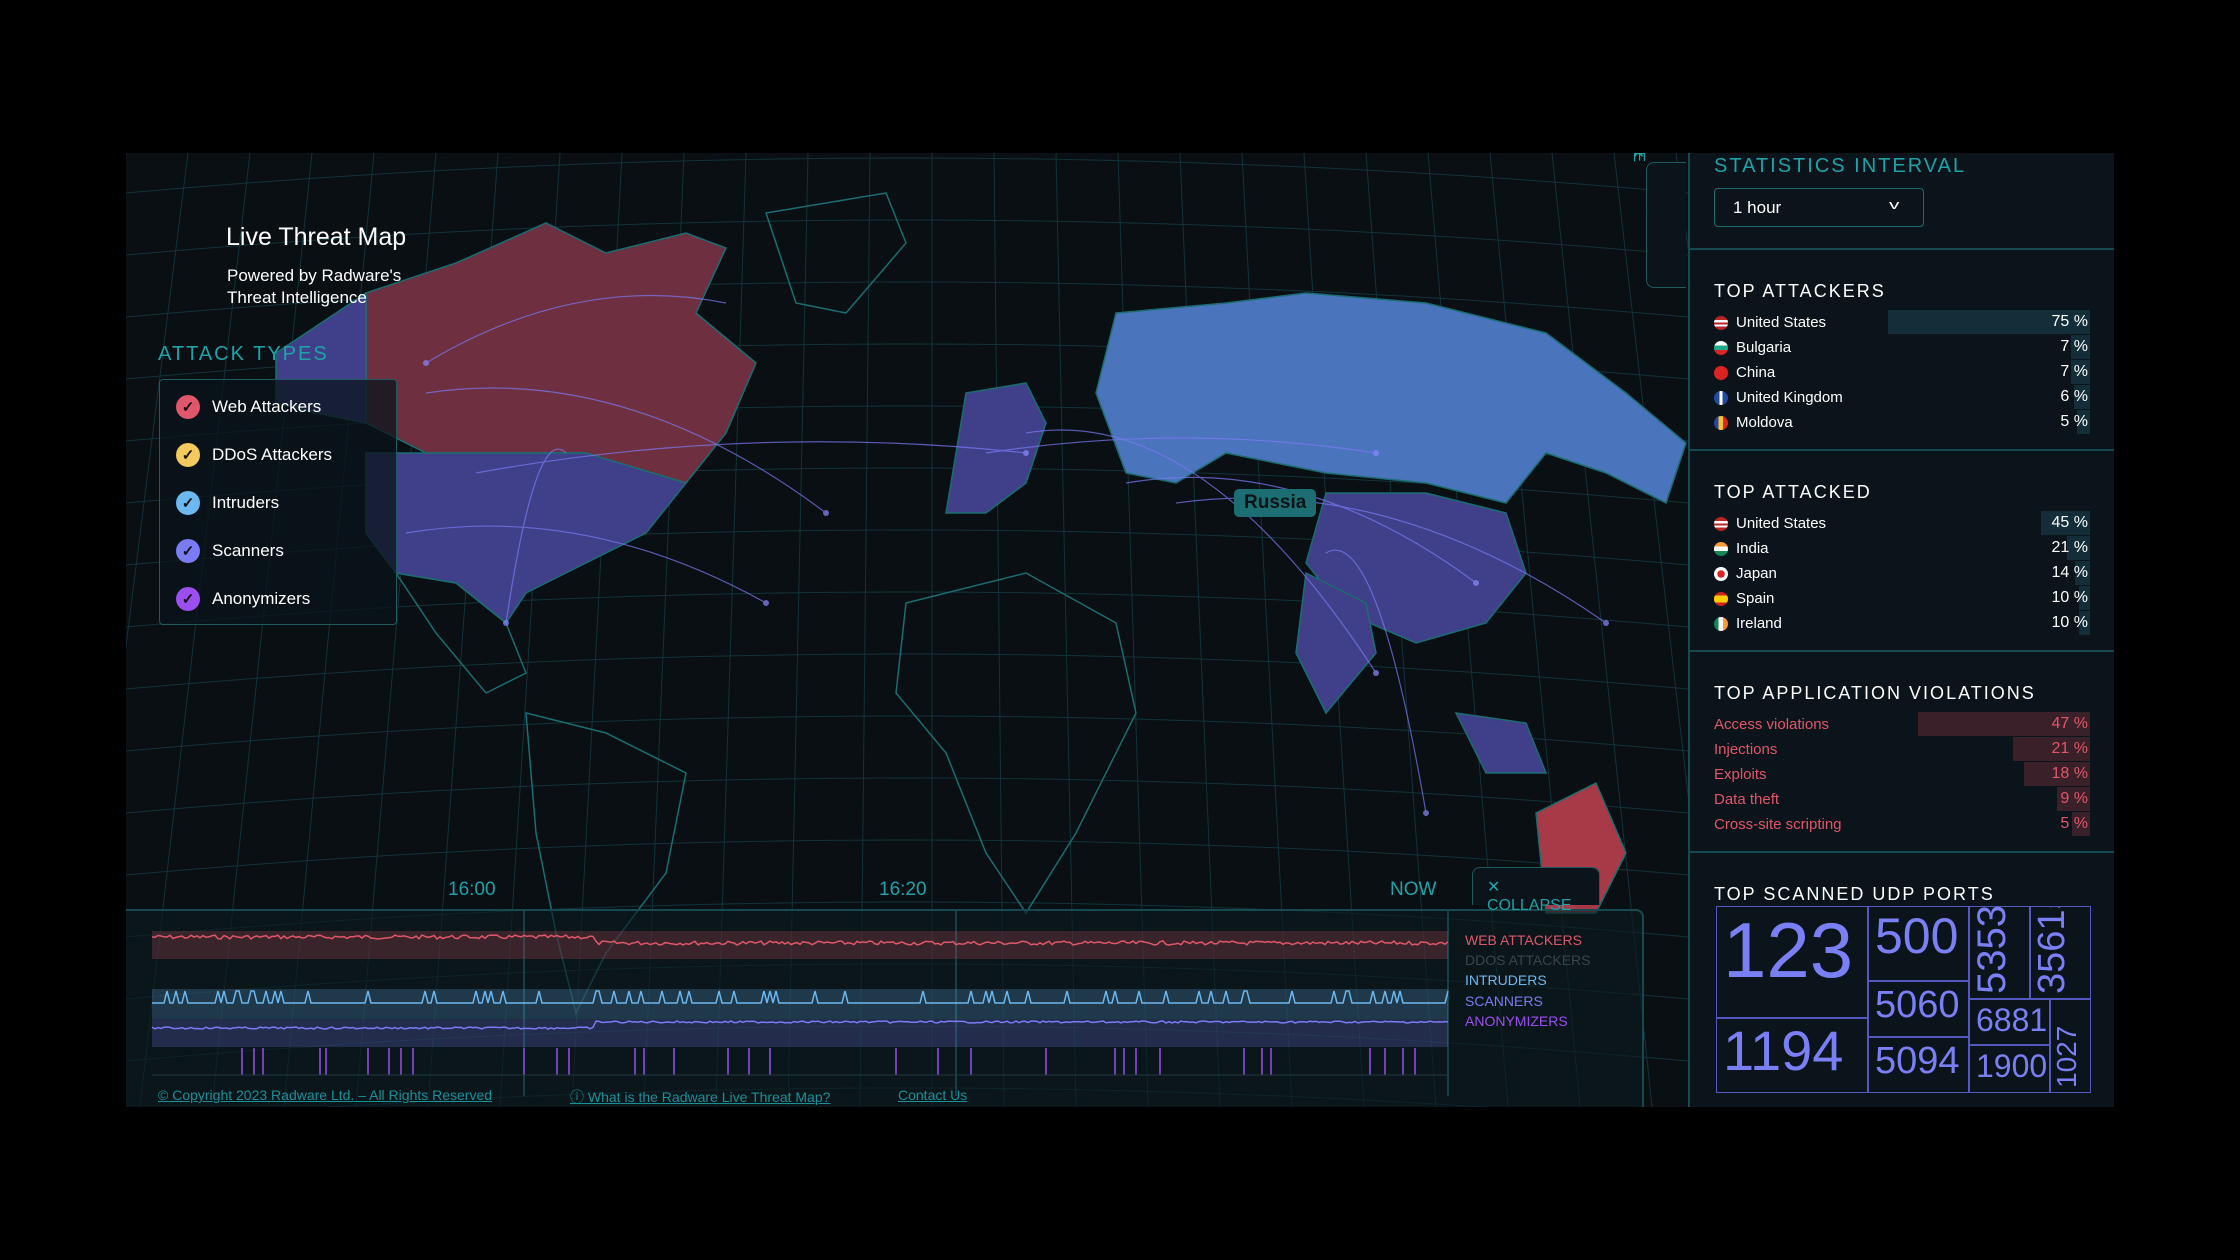  What do you see at coordinates (1902, 397) in the screenshot?
I see `country-row: United Kingdom 6 %` at bounding box center [1902, 397].